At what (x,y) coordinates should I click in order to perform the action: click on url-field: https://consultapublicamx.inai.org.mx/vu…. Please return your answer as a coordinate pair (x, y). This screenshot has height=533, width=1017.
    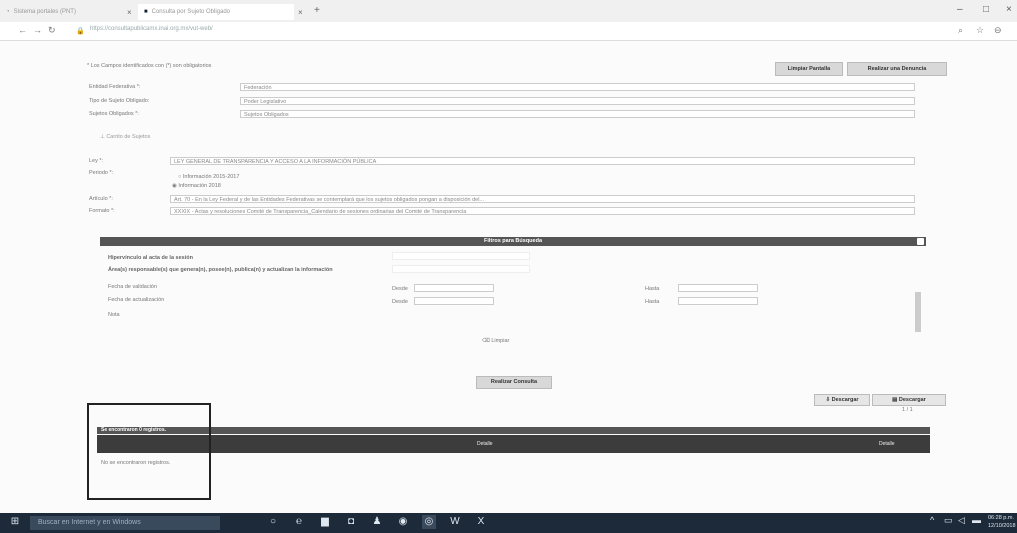
    Looking at the image, I should click on (151, 29).